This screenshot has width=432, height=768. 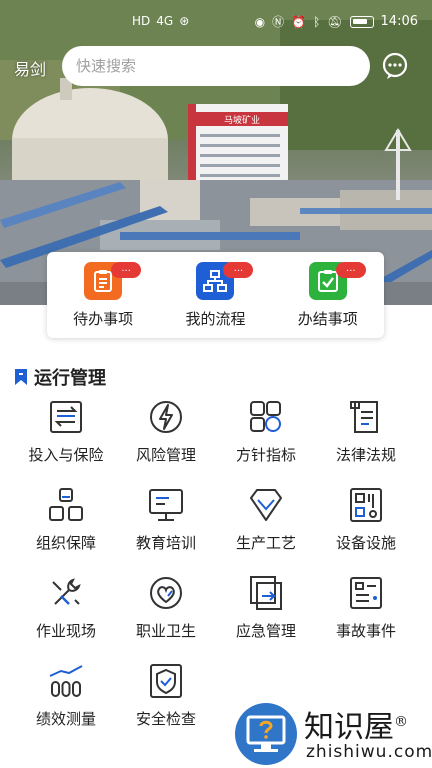 I want to click on quick-action-my-flow: ... 我的流程, so click(x=215, y=295).